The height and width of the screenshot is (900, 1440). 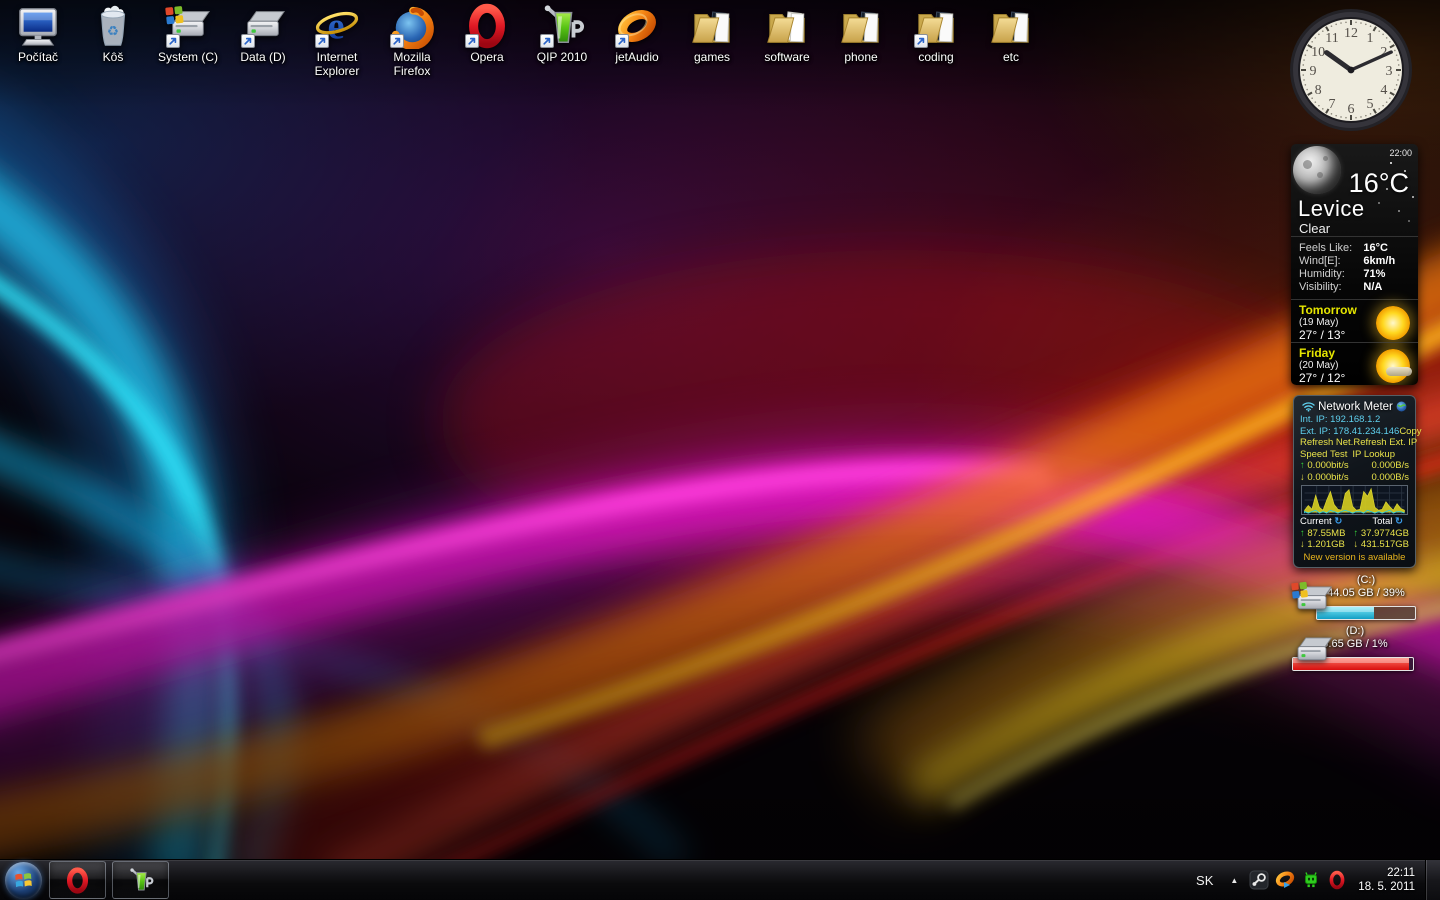 I want to click on new-version-notice: New version is available, so click(x=1354, y=557).